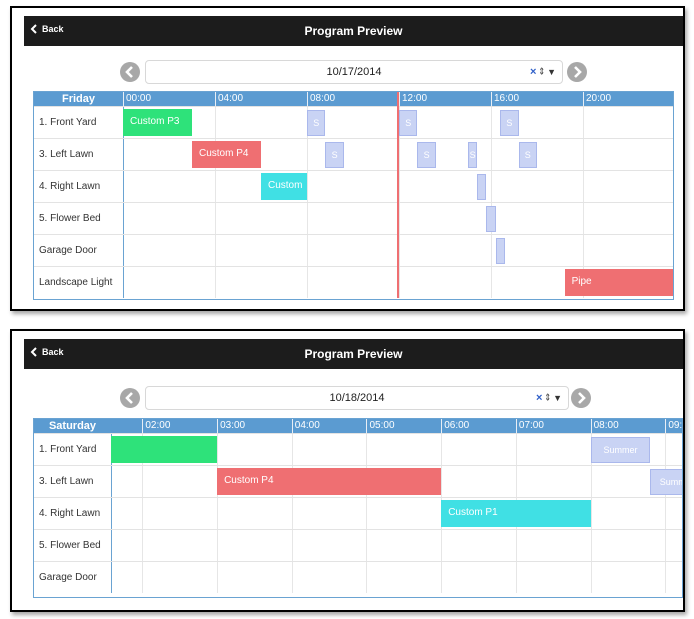 The width and height of the screenshot is (694, 619). What do you see at coordinates (413, 99) in the screenshot?
I see `time-tick: 12:00` at bounding box center [413, 99].